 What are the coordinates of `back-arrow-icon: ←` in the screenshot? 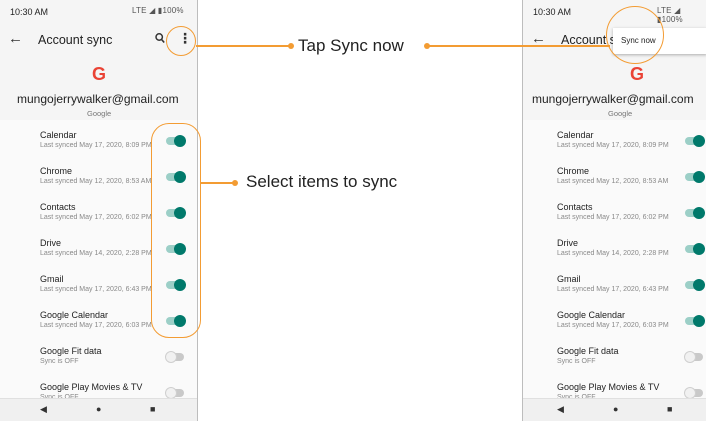 It's located at (15, 38).